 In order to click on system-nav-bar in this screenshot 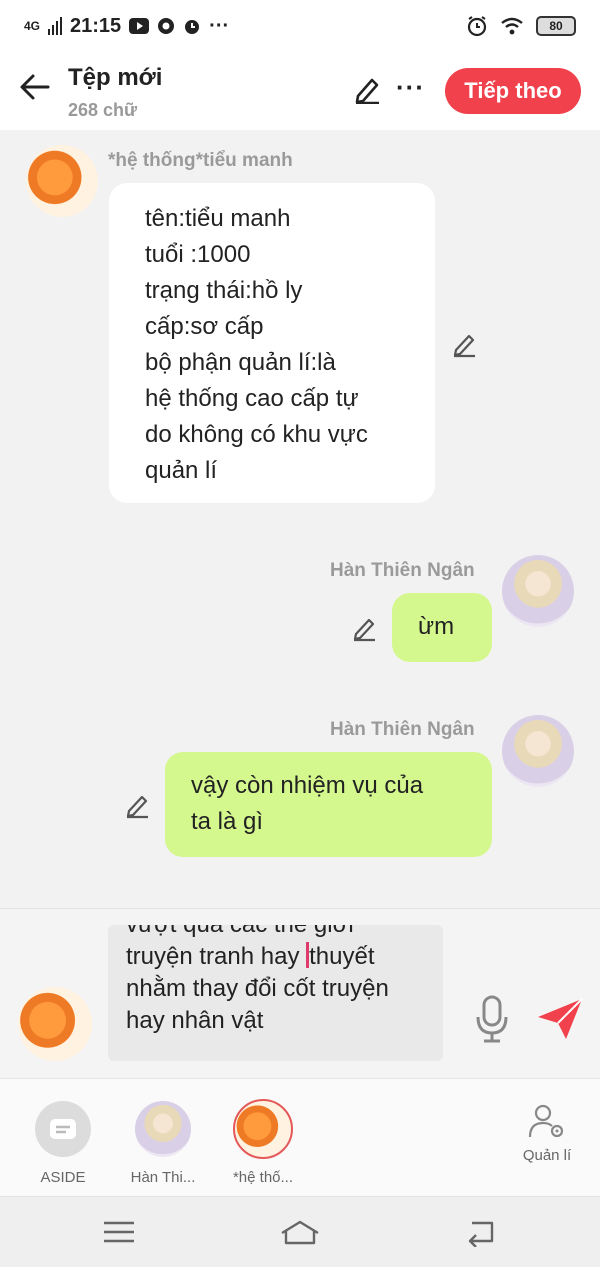, I will do `click(300, 1231)`.